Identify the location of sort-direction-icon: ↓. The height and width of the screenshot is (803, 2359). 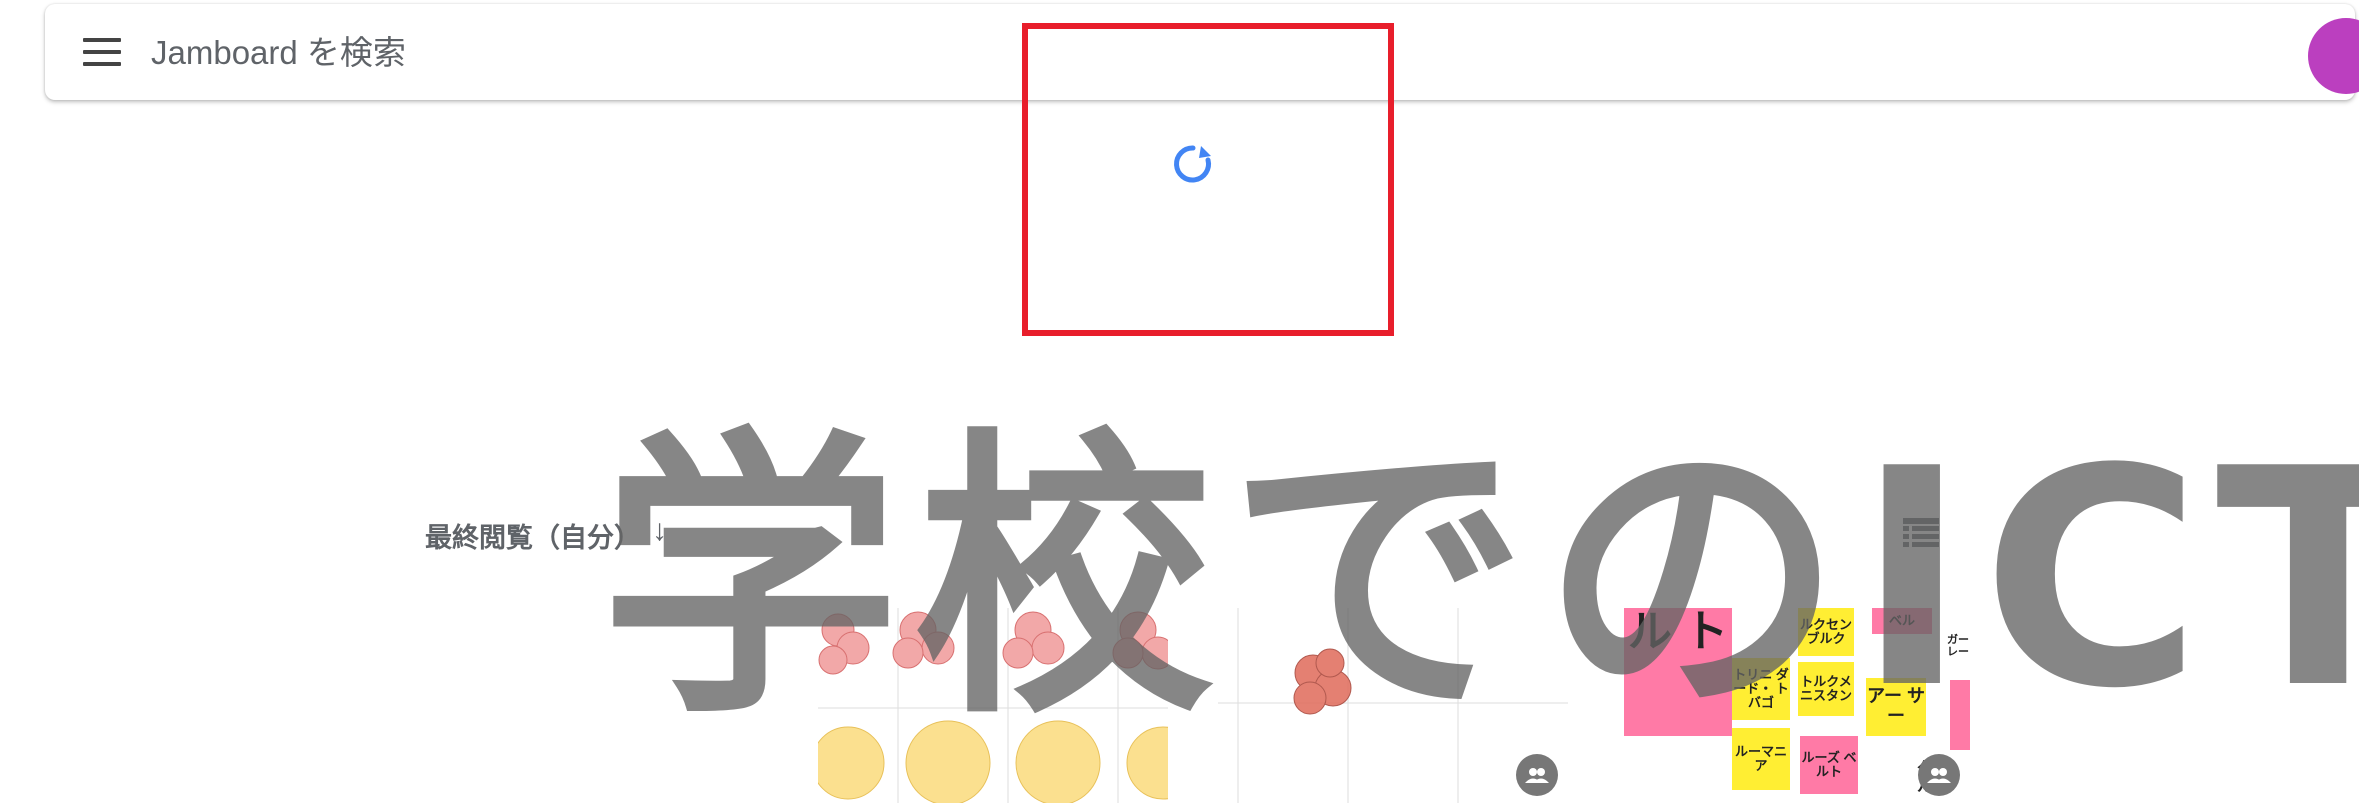
(659, 531).